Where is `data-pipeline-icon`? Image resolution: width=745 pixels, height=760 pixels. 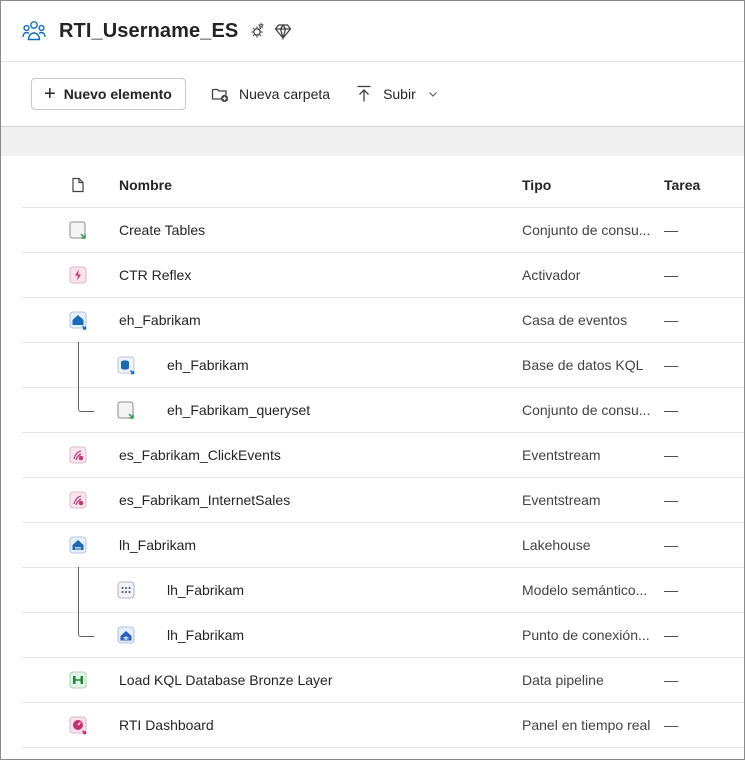 data-pipeline-icon is located at coordinates (78, 680).